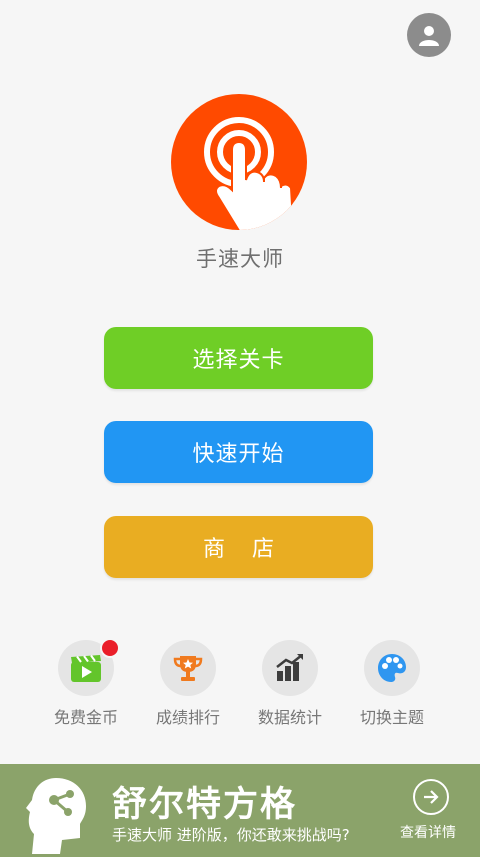 The image size is (480, 857). Describe the element at coordinates (238, 547) in the screenshot. I see `shop-button: 商 店` at that location.